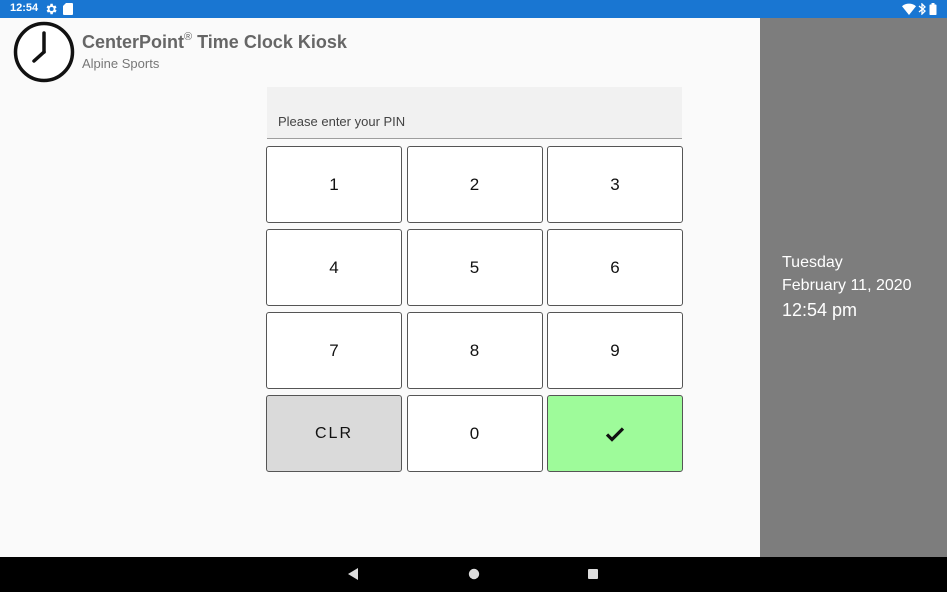 The height and width of the screenshot is (592, 947). What do you see at coordinates (269, 42) in the screenshot?
I see `app-title-suffix: Time Clock Kiosk` at bounding box center [269, 42].